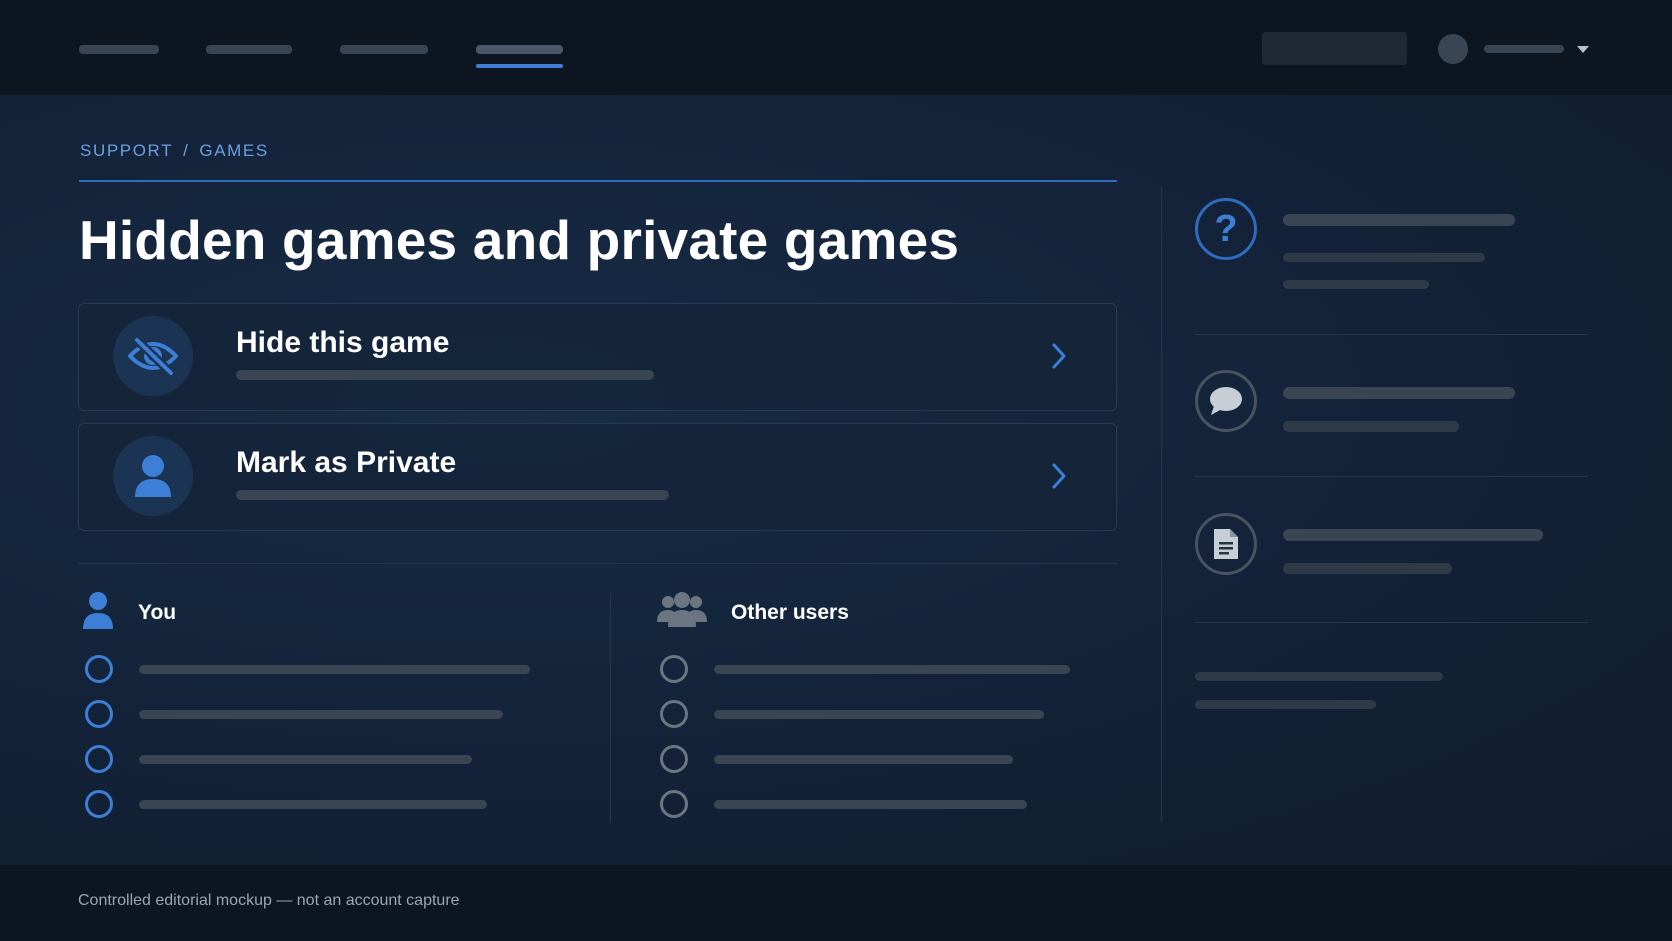 Image resolution: width=1672 pixels, height=941 pixels. I want to click on option-label-hide: Hide this game, so click(343, 342).